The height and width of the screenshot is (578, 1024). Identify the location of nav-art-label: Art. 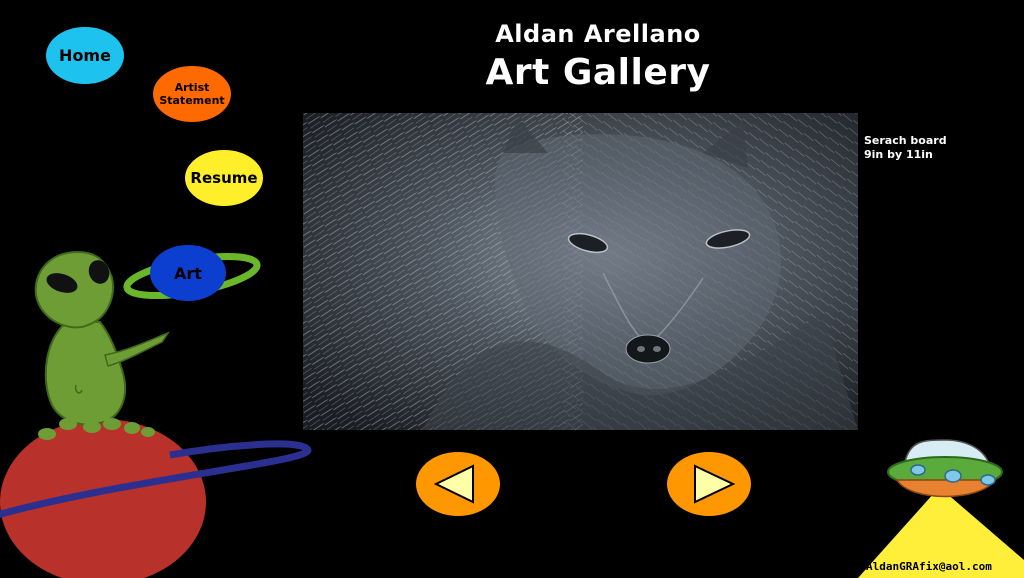
(188, 273).